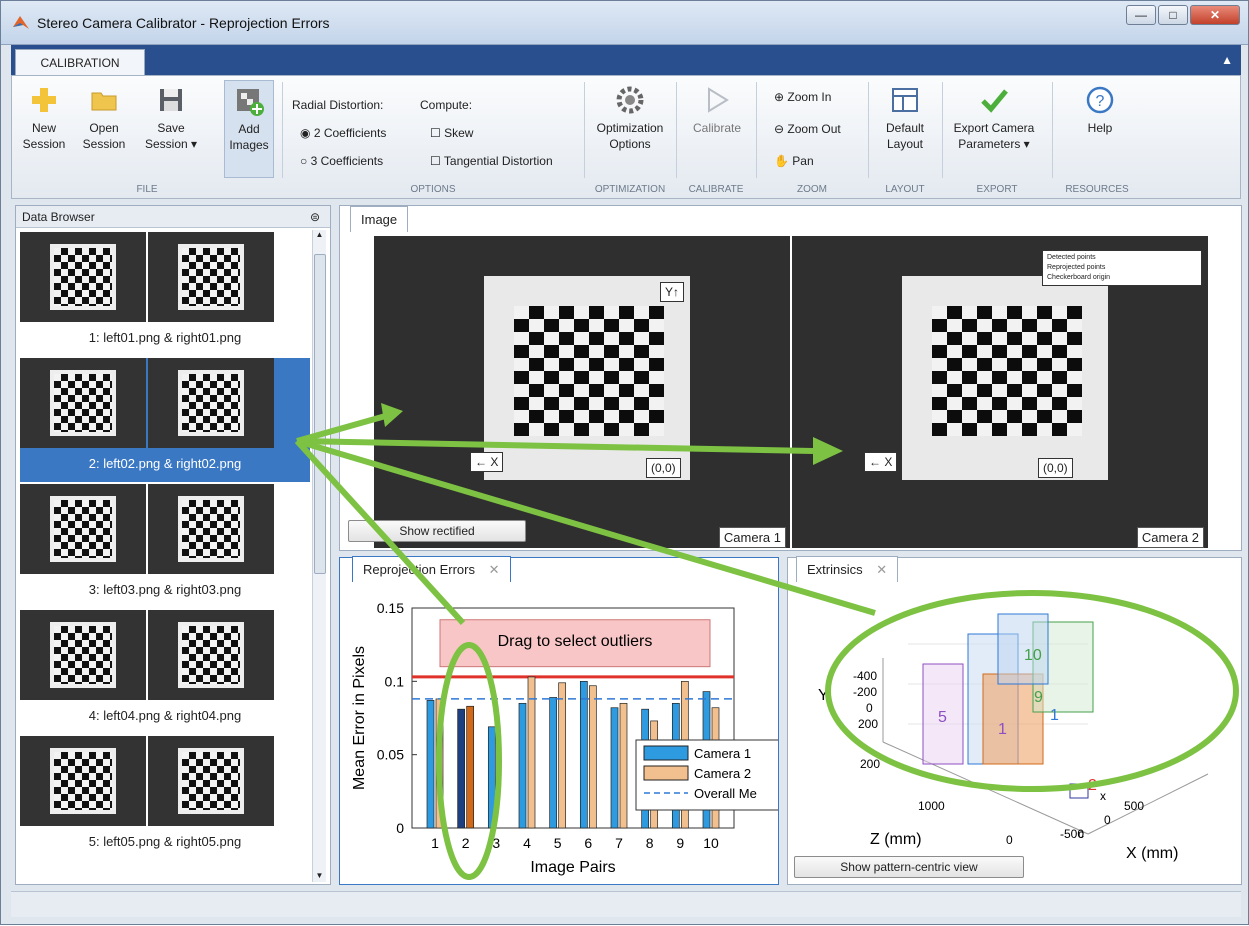 Image resolution: width=1249 pixels, height=926 pixels. What do you see at coordinates (1141, 15) in the screenshot?
I see `minimize-button: —` at bounding box center [1141, 15].